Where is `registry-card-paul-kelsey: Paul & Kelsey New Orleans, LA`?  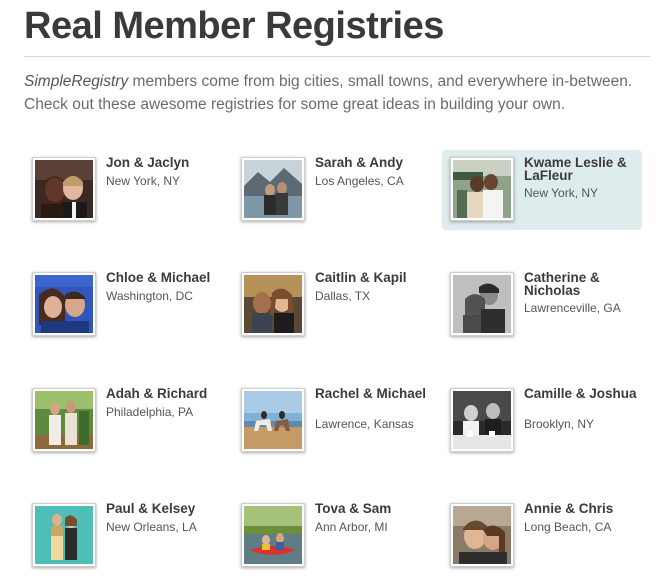 registry-card-paul-kelsey: Paul & Kelsey New Orleans, LA is located at coordinates (124, 536).